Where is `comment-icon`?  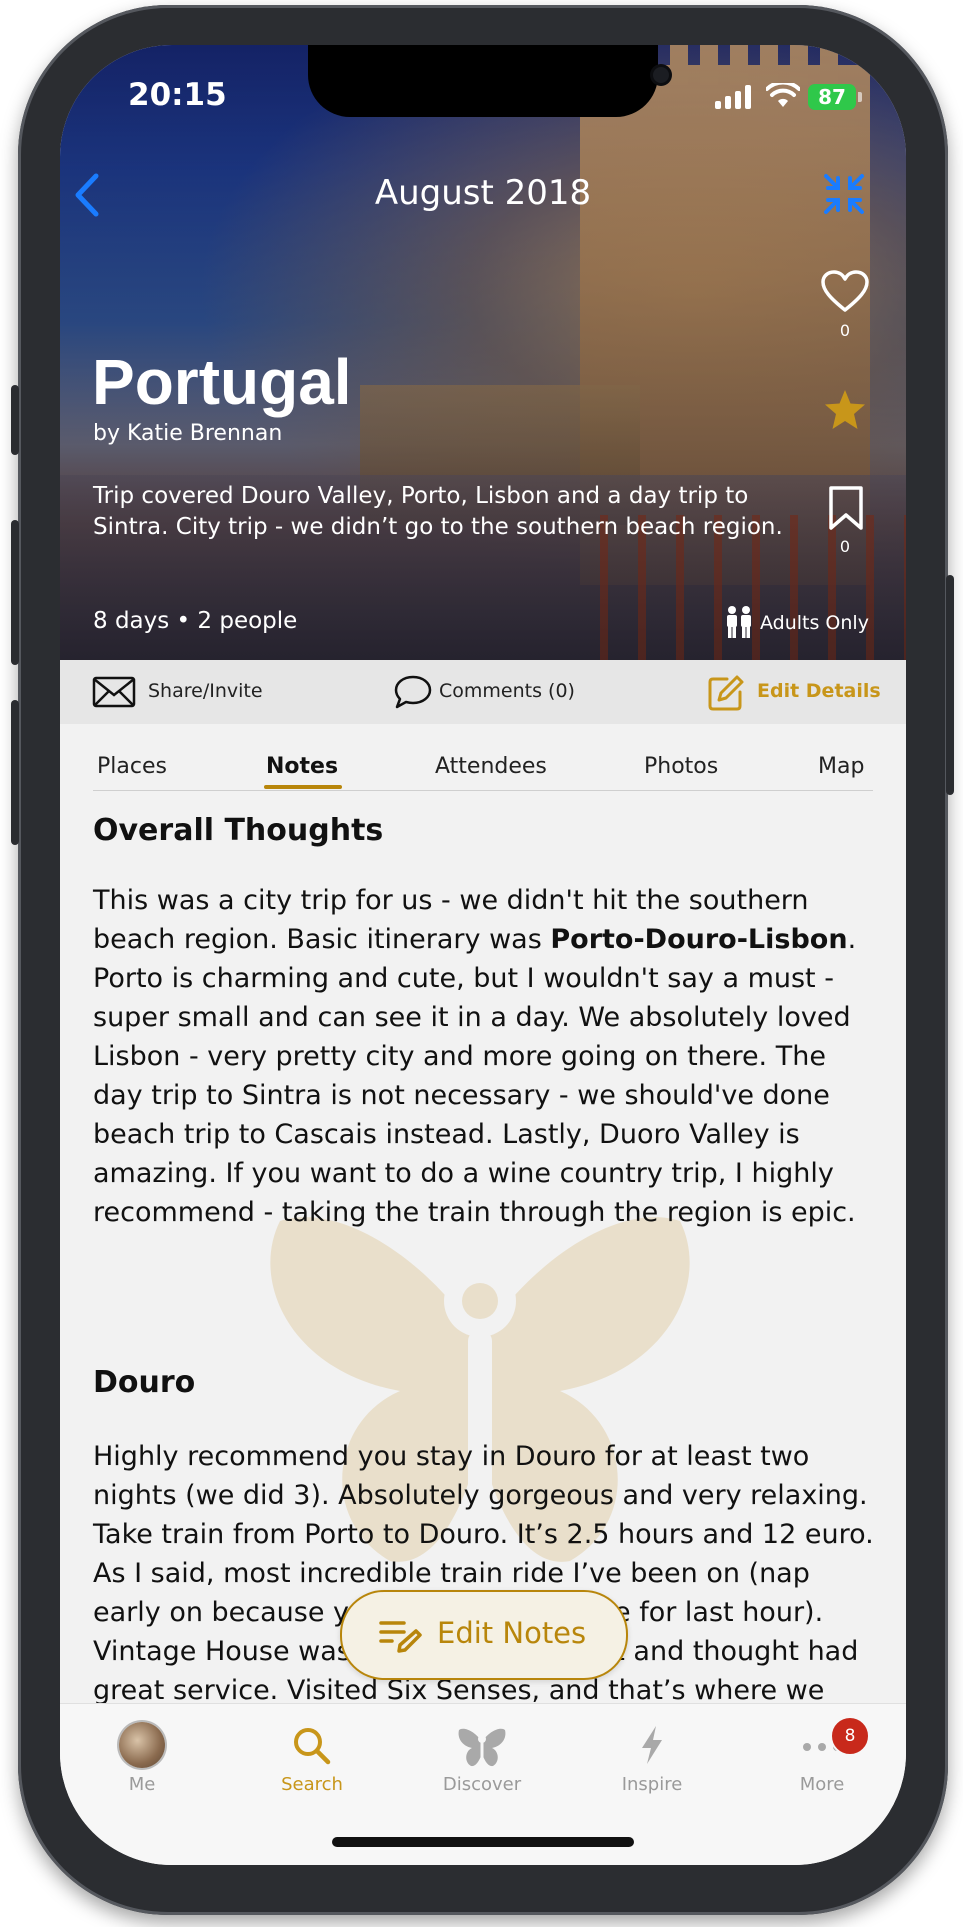 comment-icon is located at coordinates (413, 692).